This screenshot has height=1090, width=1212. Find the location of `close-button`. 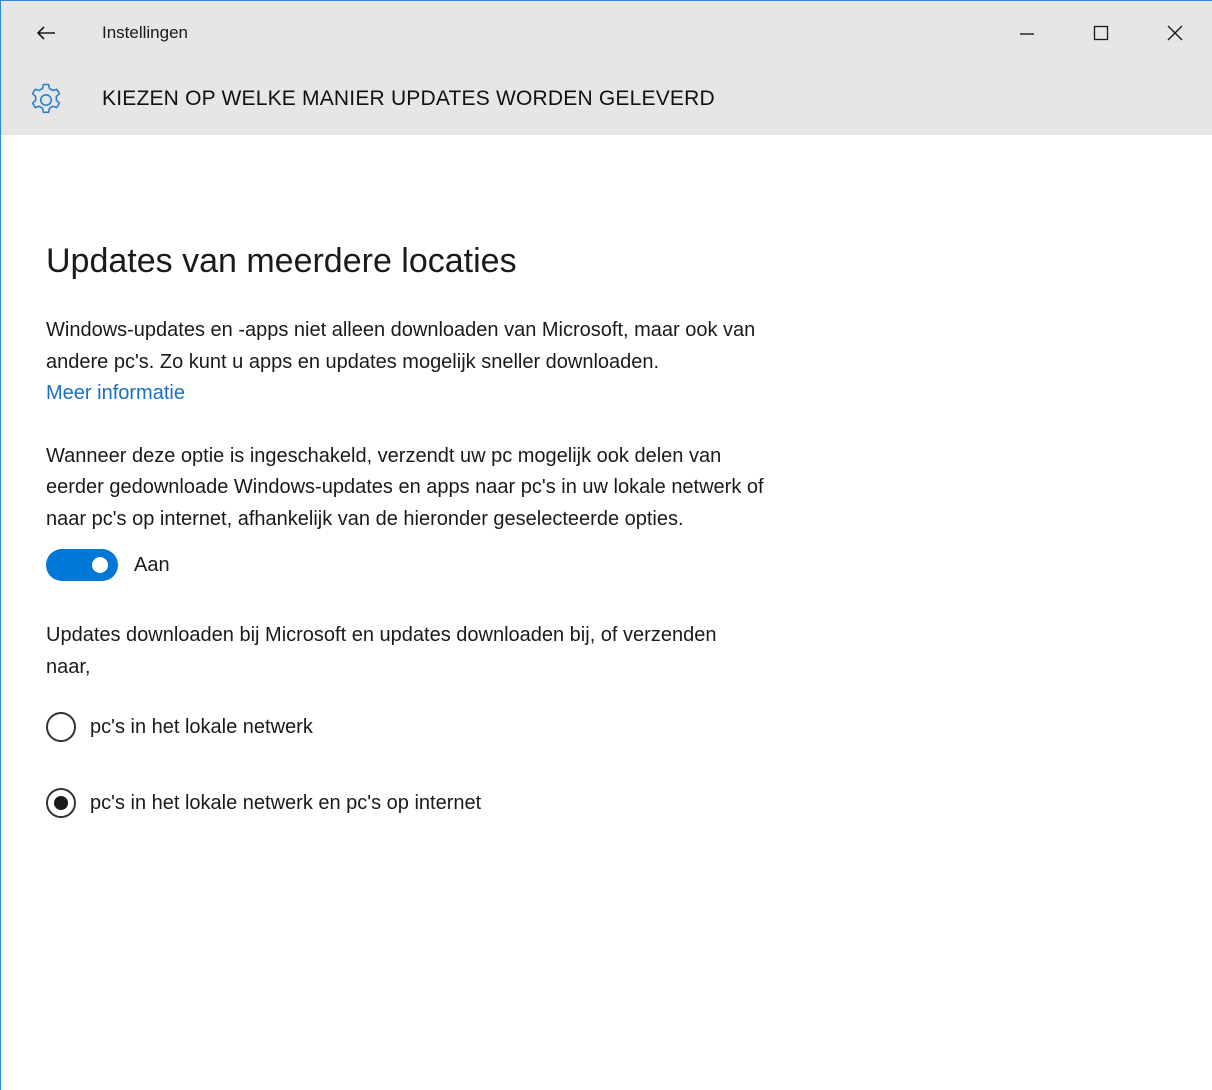

close-button is located at coordinates (1175, 35).